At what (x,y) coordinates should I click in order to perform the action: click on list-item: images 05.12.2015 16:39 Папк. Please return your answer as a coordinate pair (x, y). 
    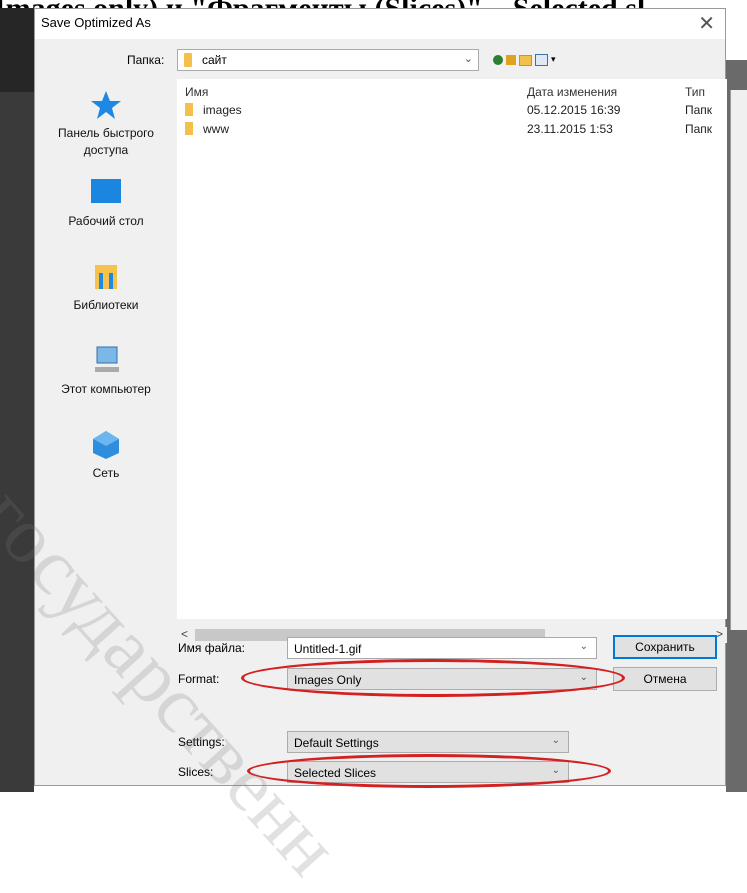
    Looking at the image, I should click on (452, 110).